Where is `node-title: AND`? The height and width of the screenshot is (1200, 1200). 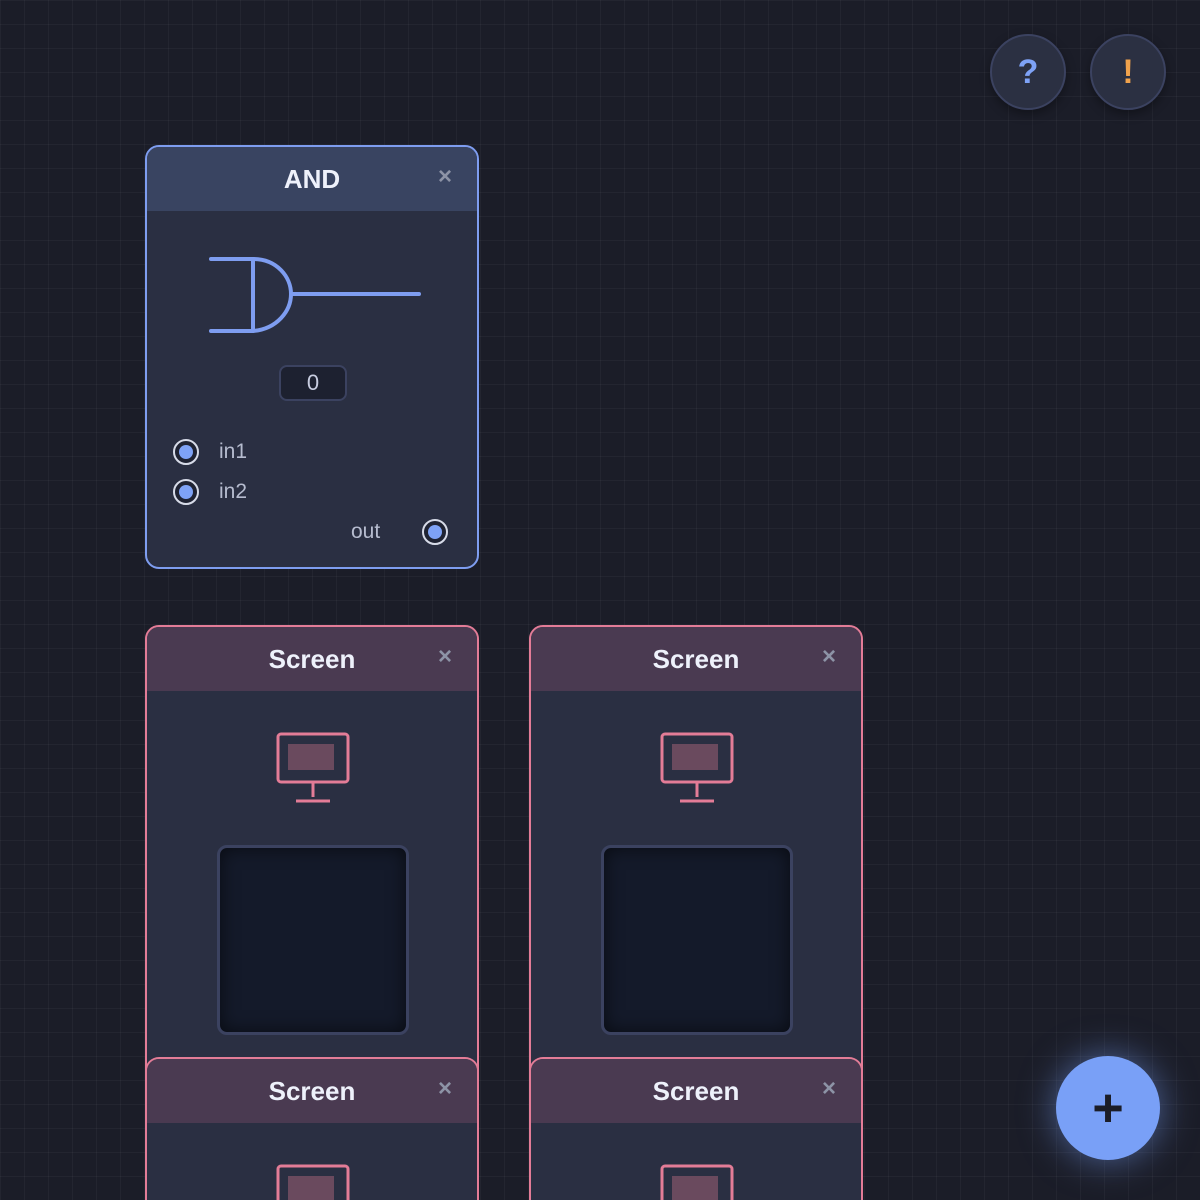 node-title: AND is located at coordinates (312, 178).